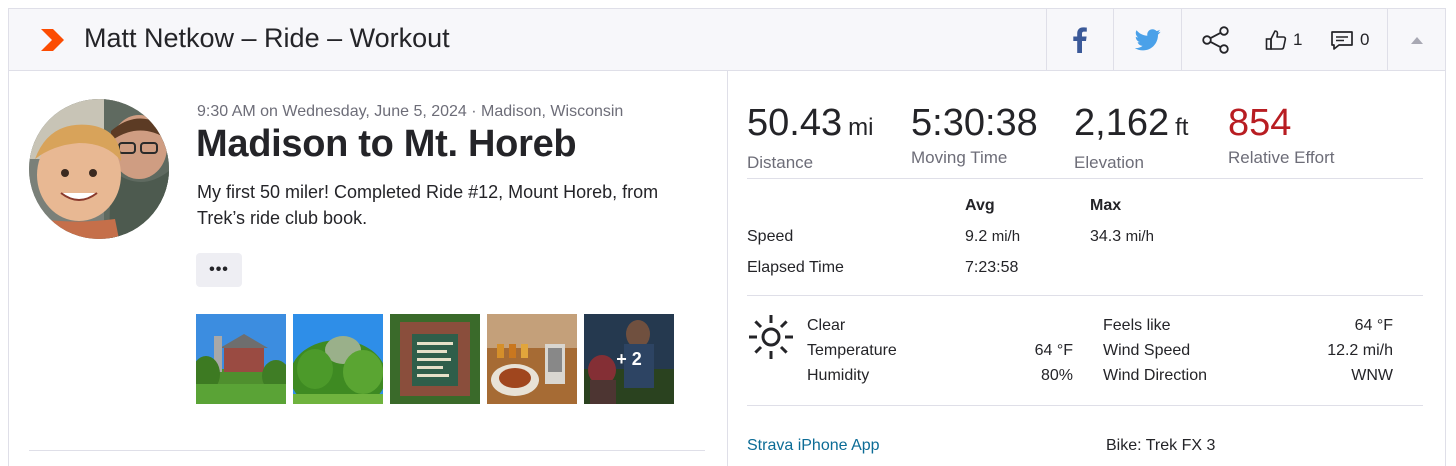 The width and height of the screenshot is (1456, 466). Describe the element at coordinates (267, 38) in the screenshot. I see `page-title: Matt Netkow – Ride – Workout` at that location.